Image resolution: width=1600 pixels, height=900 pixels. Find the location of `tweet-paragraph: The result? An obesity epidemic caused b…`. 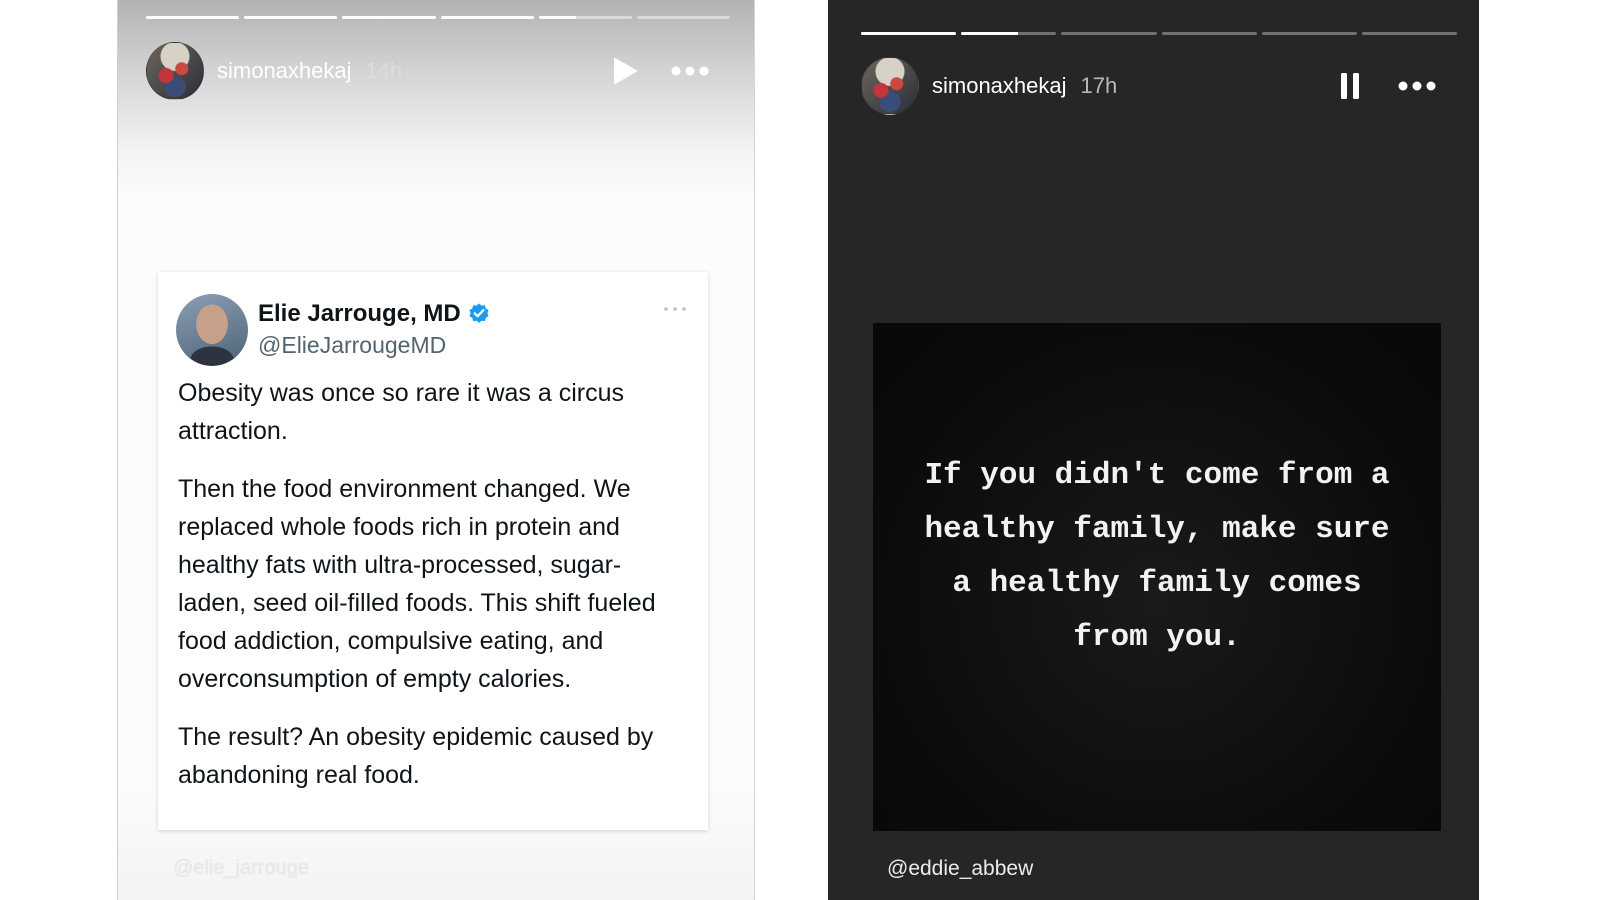

tweet-paragraph: The result? An obesity epidemic caused b… is located at coordinates (416, 756).